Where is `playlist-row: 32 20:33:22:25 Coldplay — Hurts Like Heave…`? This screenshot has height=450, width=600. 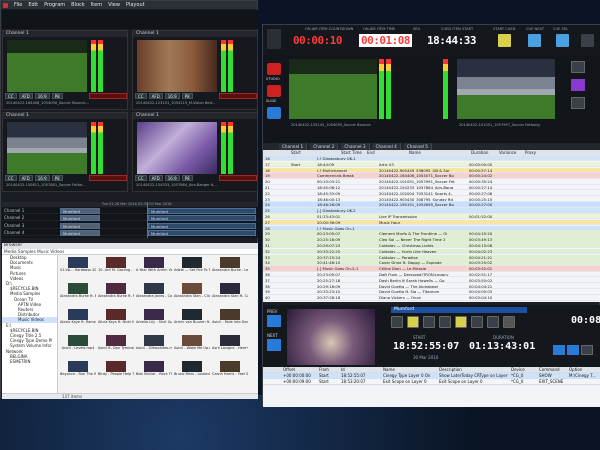
playlist-row: 32 20:33:22:25 Coldplay — Hurts Like Heave… is located at coordinates (431, 251).